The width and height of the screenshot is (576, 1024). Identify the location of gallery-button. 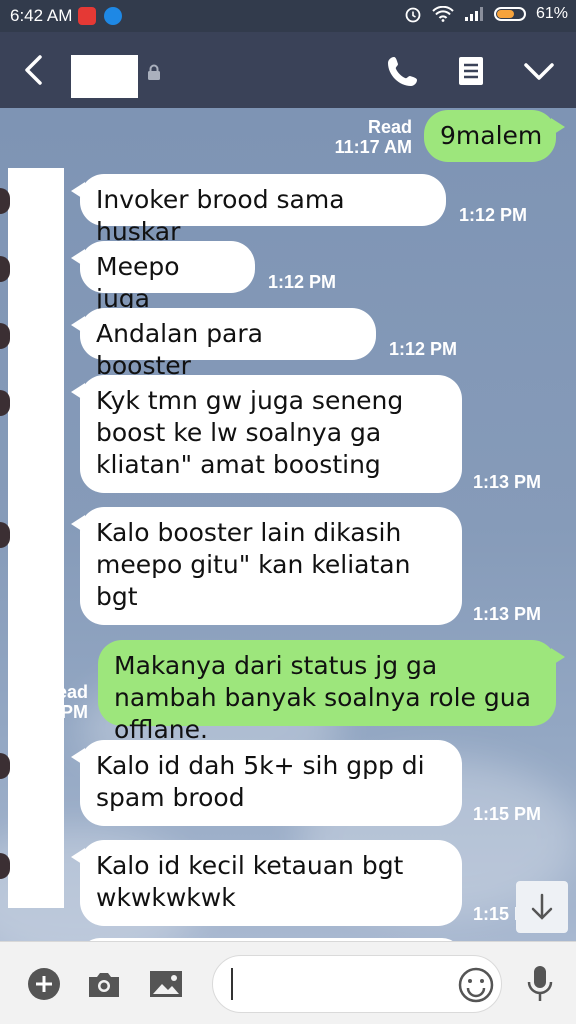
(166, 984).